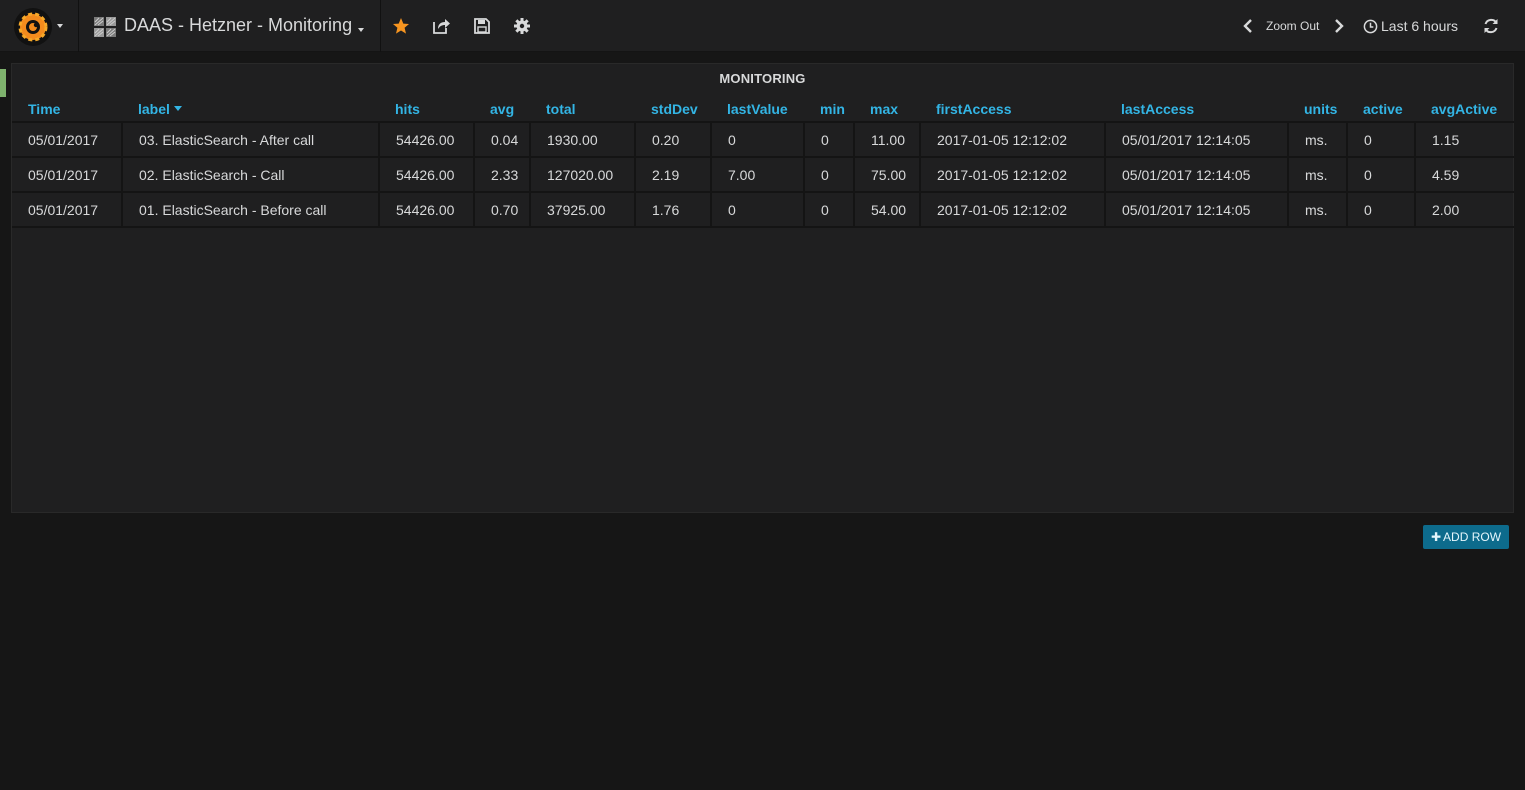 The width and height of the screenshot is (1525, 790). Describe the element at coordinates (426, 110) in the screenshot. I see `column-header-hits: hits` at that location.